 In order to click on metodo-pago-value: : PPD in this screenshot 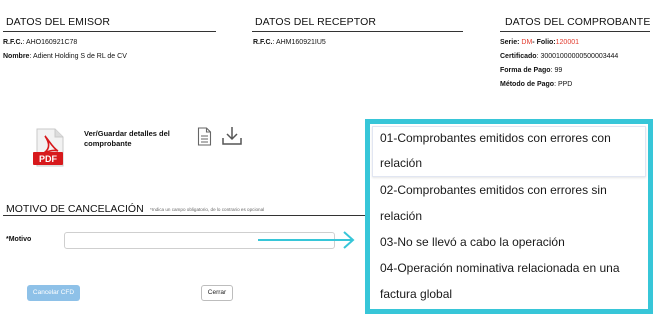, I will do `click(563, 84)`.